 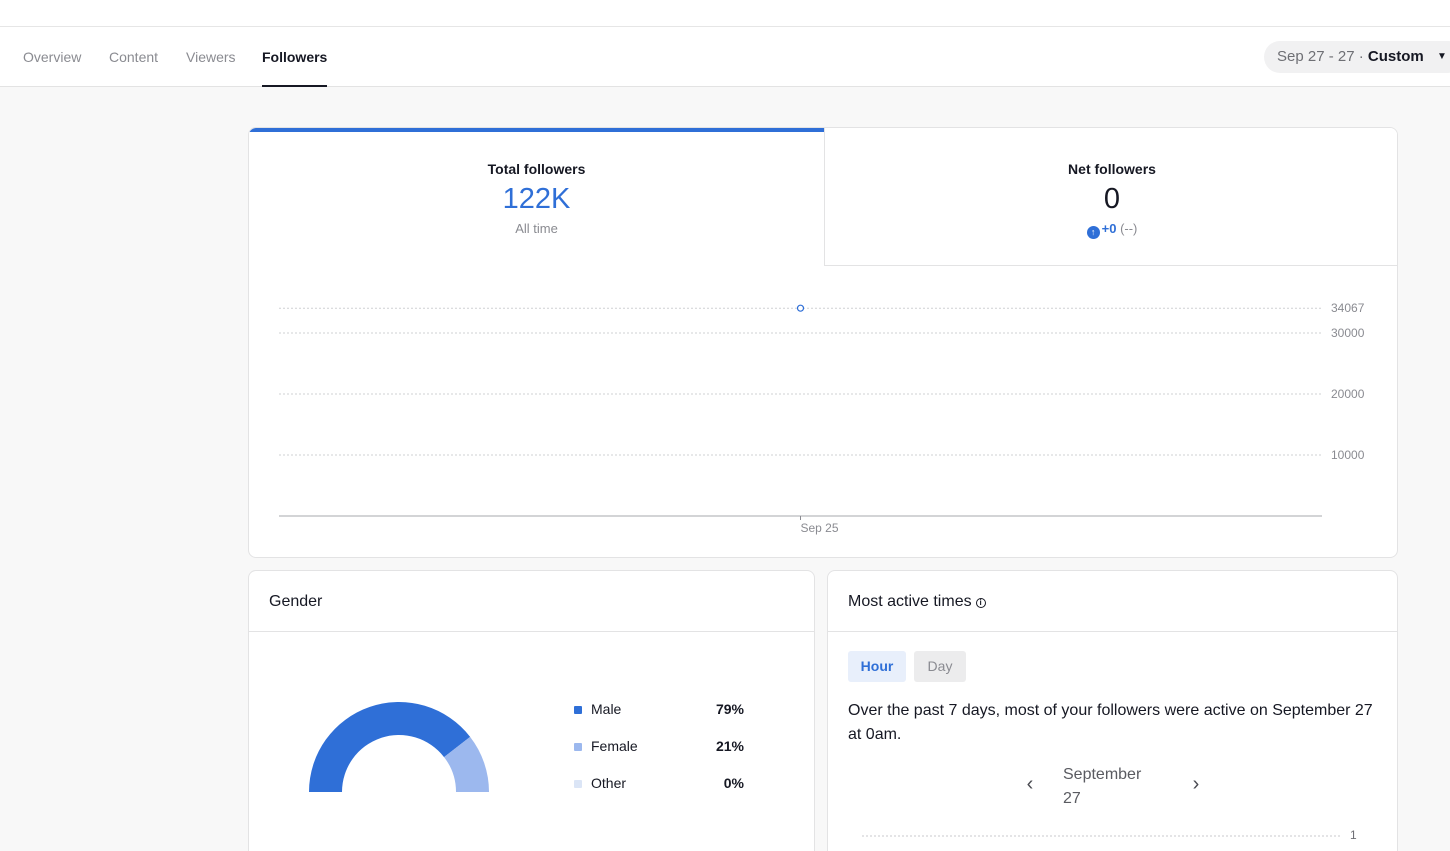 I want to click on legend-value-other: 0%, so click(x=733, y=783).